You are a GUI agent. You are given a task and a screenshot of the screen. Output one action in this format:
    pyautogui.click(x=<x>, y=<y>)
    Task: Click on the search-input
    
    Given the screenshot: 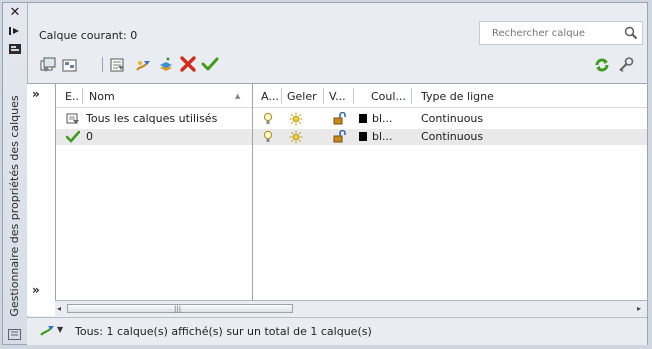 What is the action you would take?
    pyautogui.click(x=561, y=33)
    